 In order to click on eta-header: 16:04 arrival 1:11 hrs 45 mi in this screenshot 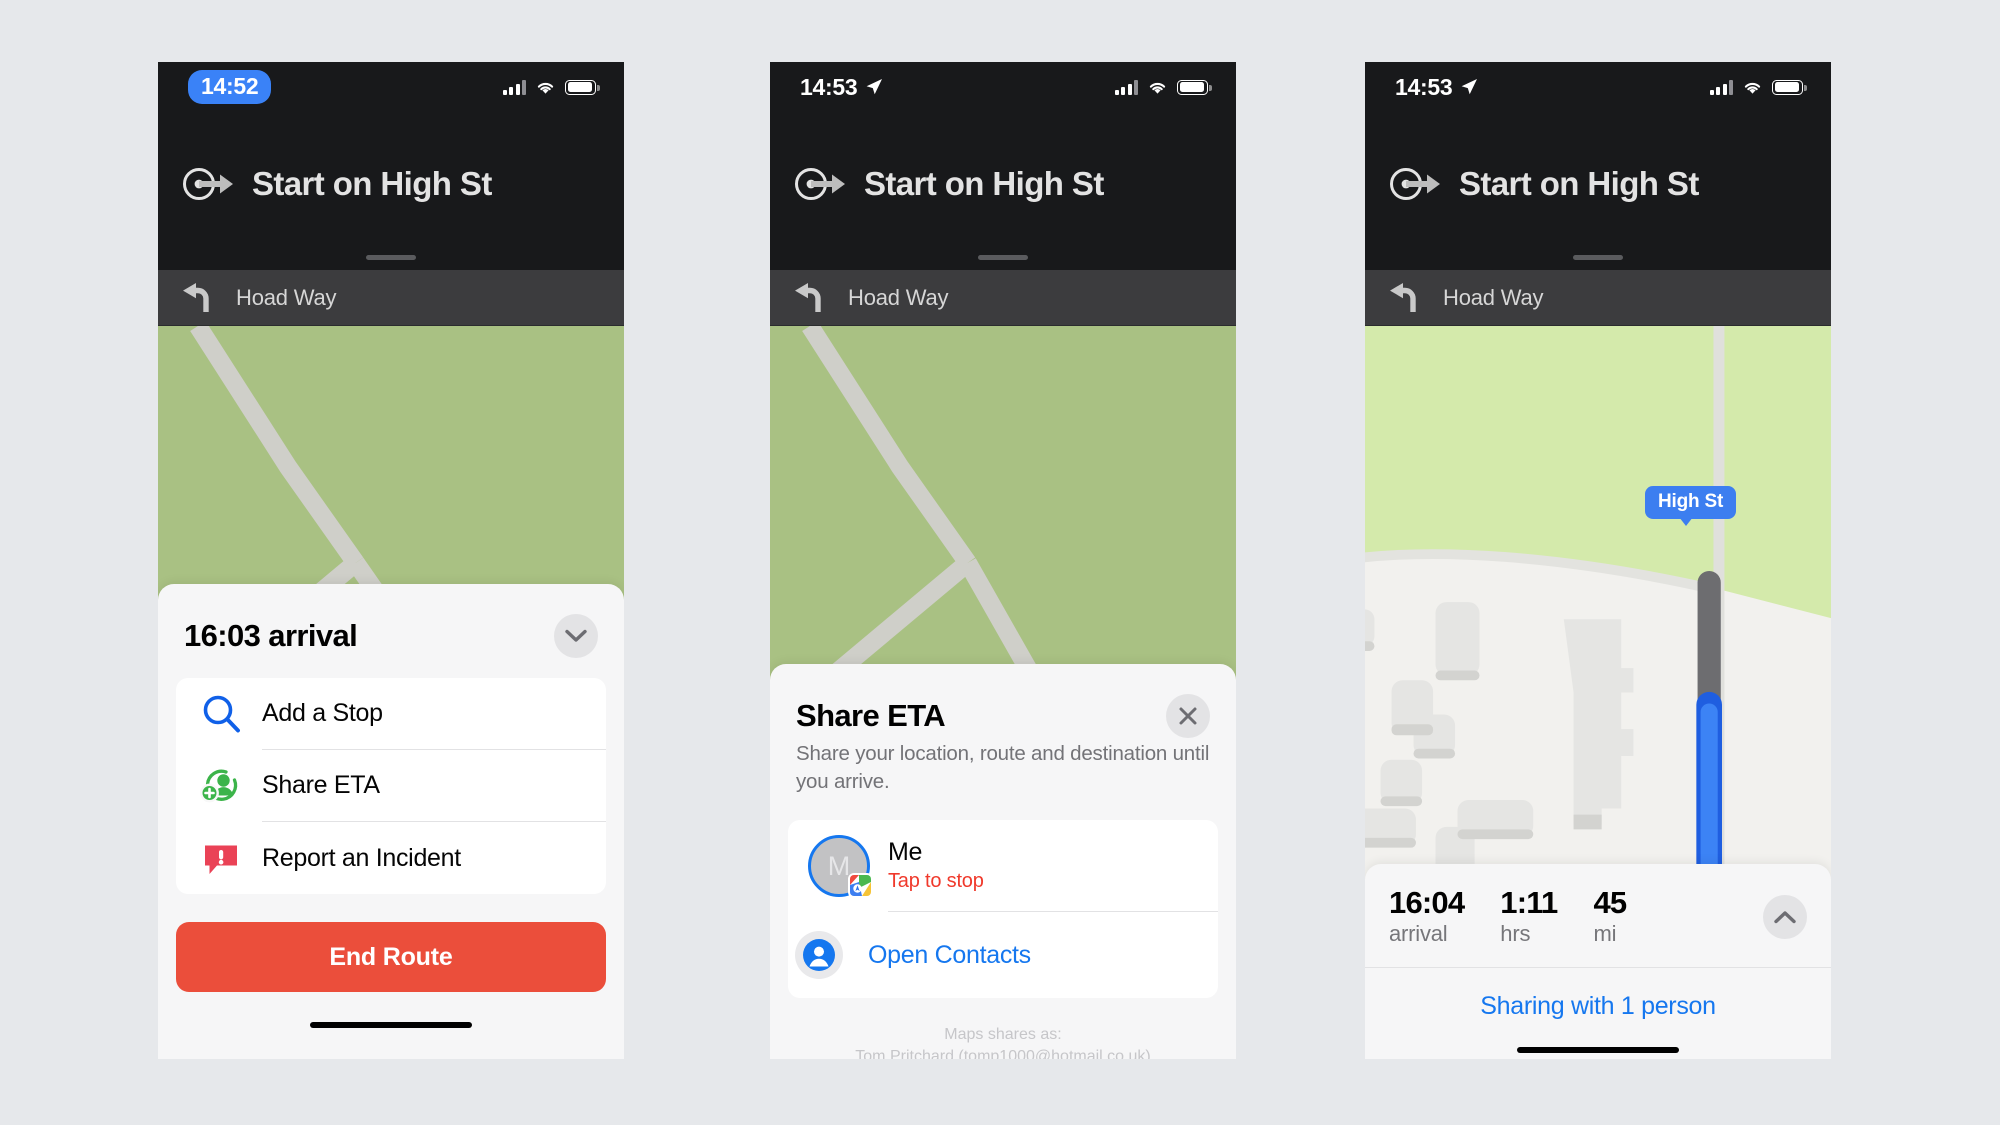, I will do `click(1598, 916)`.